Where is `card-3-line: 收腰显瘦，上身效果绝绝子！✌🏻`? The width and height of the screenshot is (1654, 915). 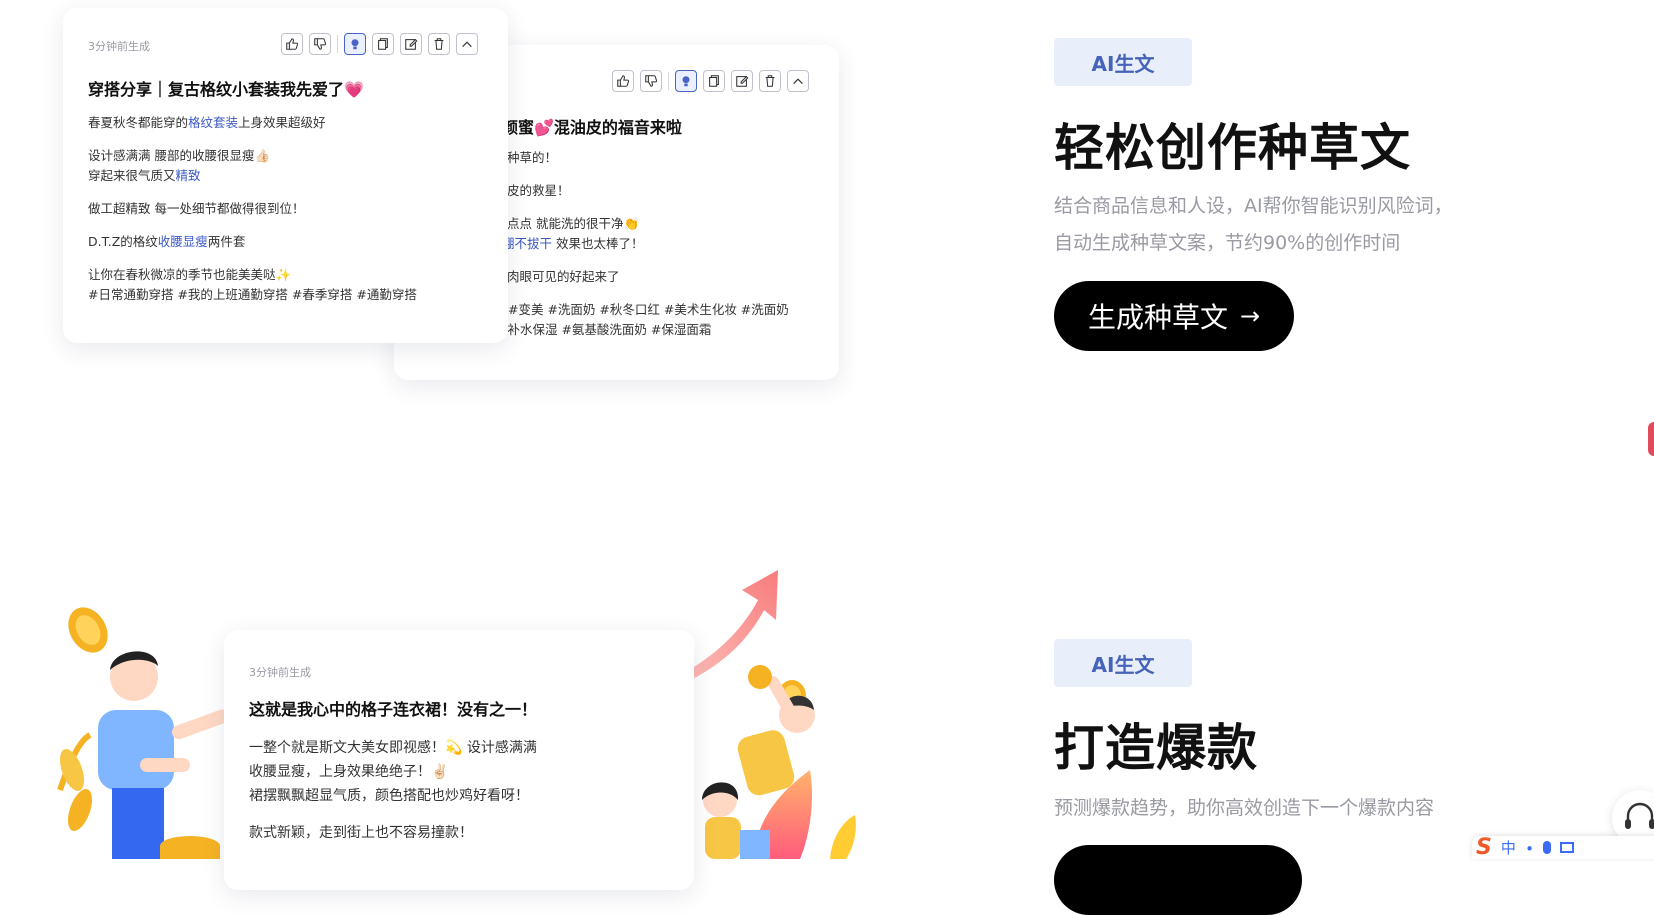
card-3-line: 收腰显瘦，上身效果绝绝子！✌🏻 is located at coordinates (349, 772).